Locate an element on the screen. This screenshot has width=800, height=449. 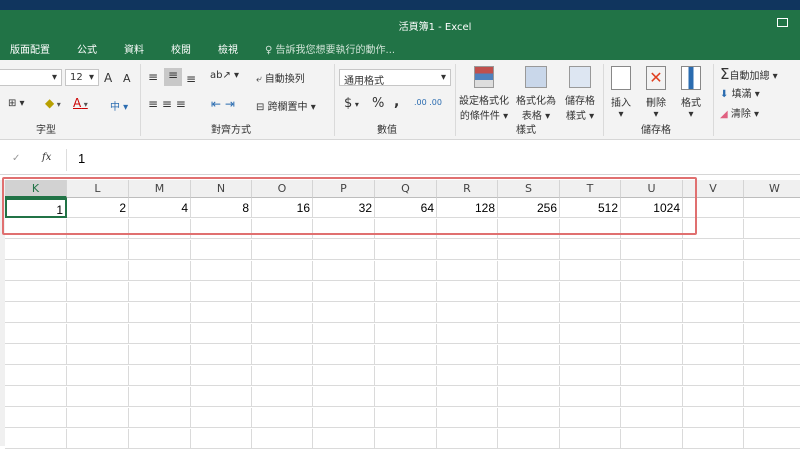
cell-U12 is located at coordinates (652, 439).